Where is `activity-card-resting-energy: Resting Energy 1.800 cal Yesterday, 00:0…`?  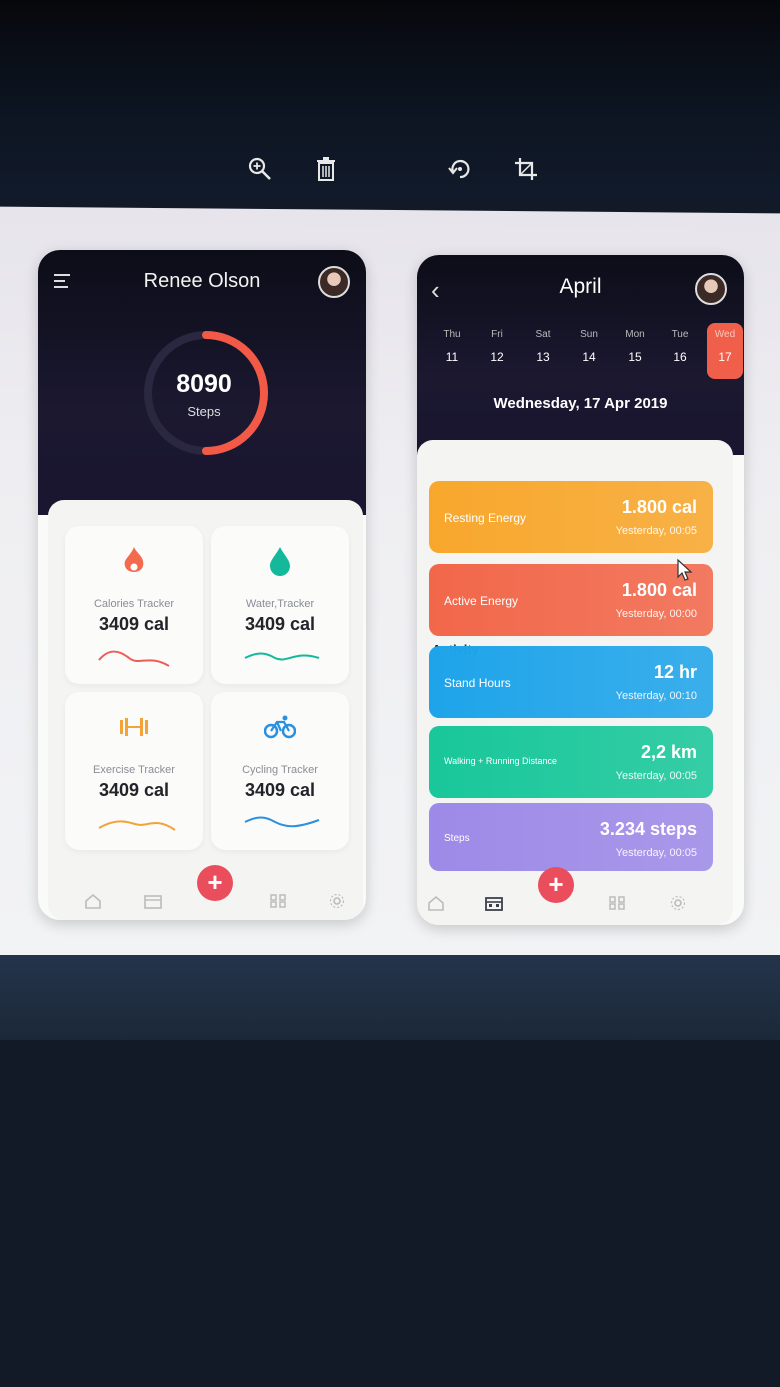 activity-card-resting-energy: Resting Energy 1.800 cal Yesterday, 00:0… is located at coordinates (571, 517).